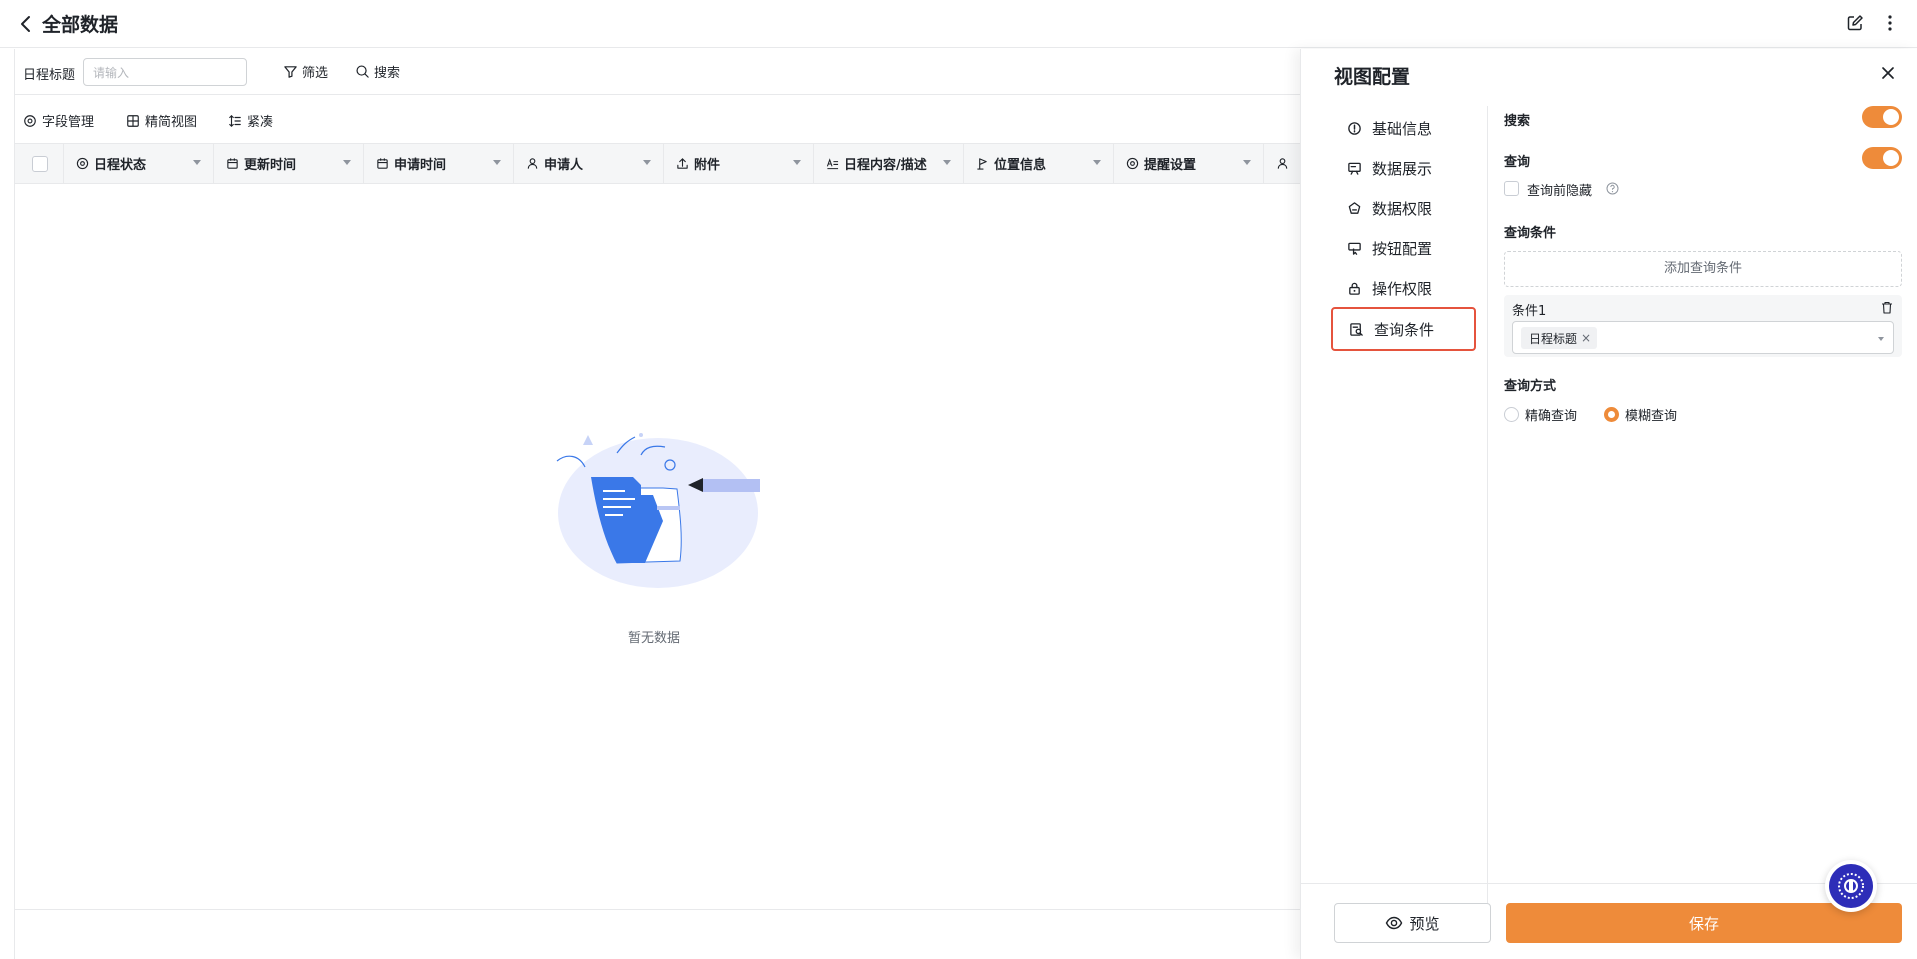 This screenshot has height=959, width=1917. Describe the element at coordinates (658, 72) in the screenshot. I see `filter-bar: 日程标题 请输入 筛选 搜索` at that location.